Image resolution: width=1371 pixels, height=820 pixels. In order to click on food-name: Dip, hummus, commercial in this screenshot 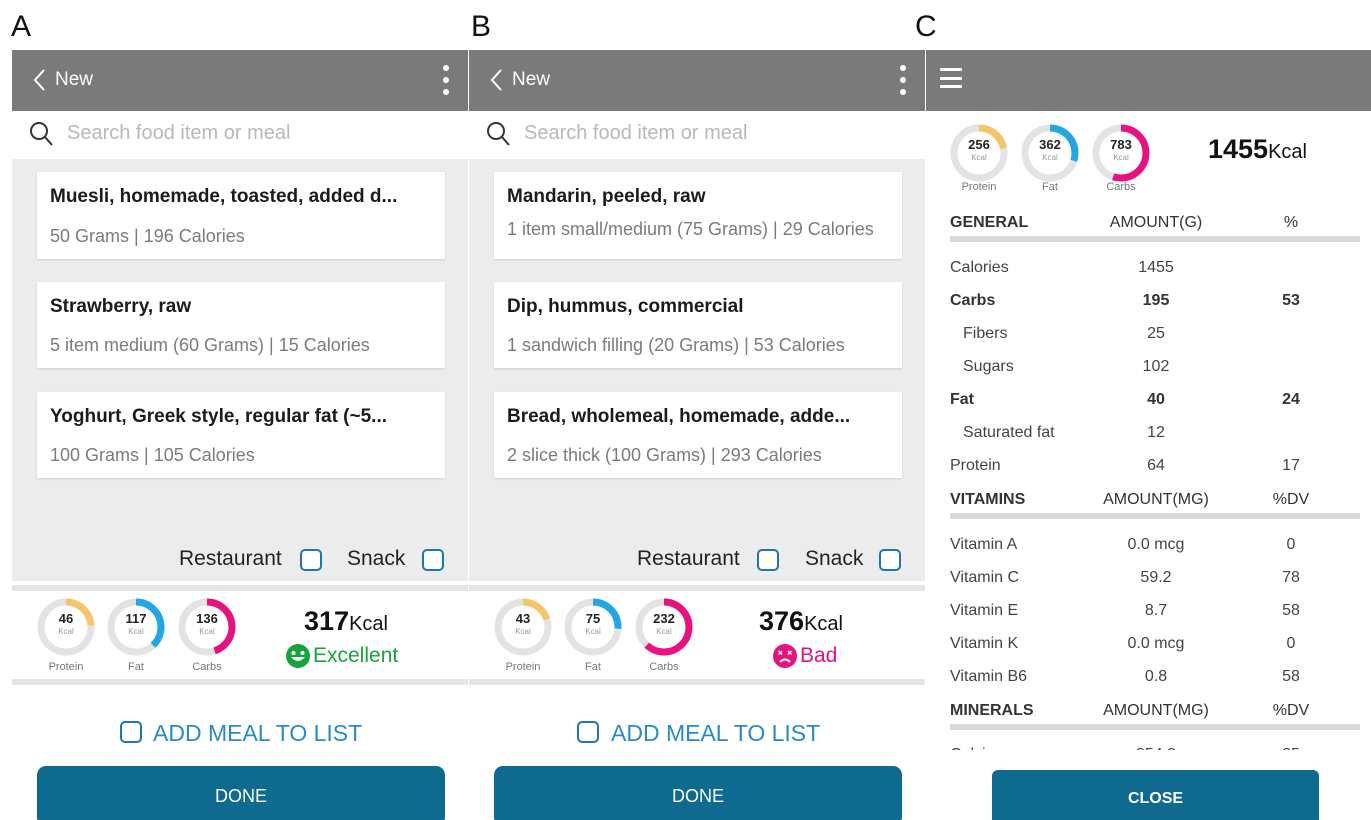, I will do `click(625, 306)`.